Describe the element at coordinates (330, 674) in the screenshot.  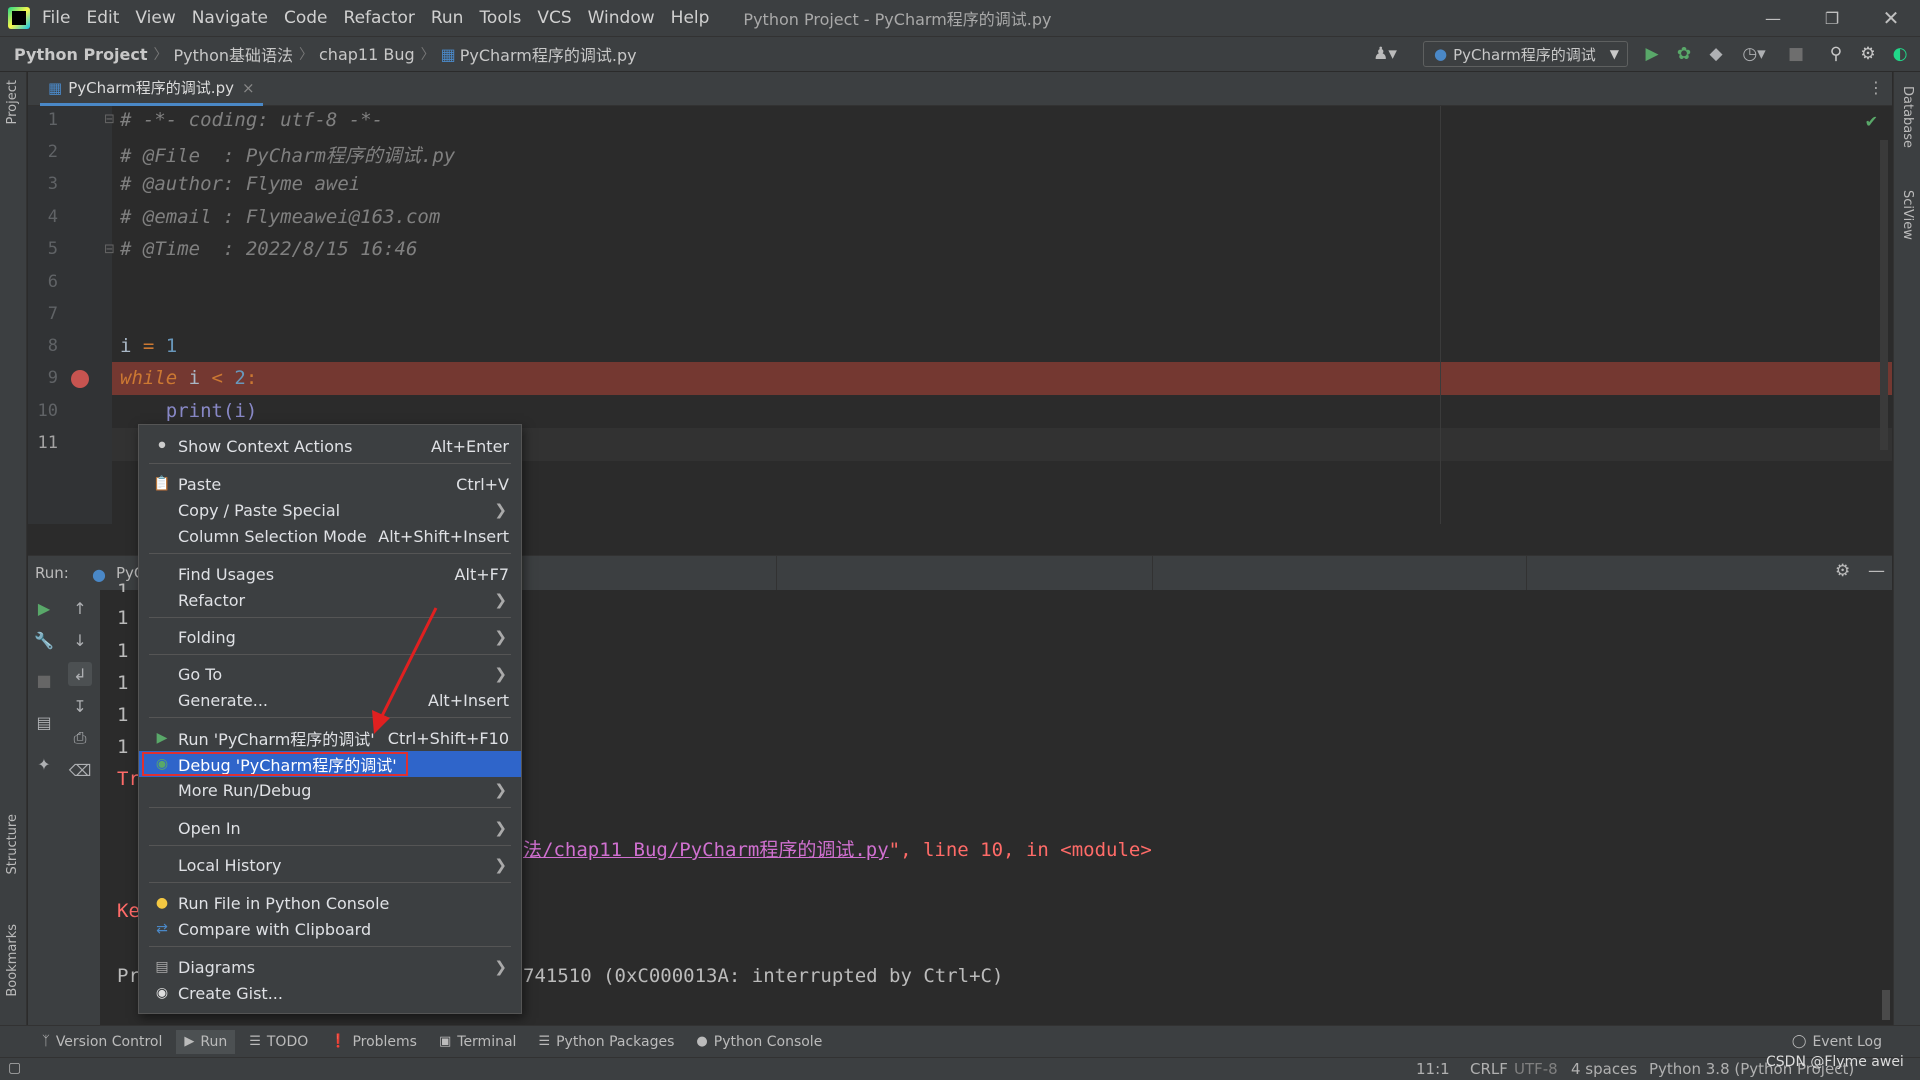
I see `menu-item-go-to: Go To ❯` at that location.